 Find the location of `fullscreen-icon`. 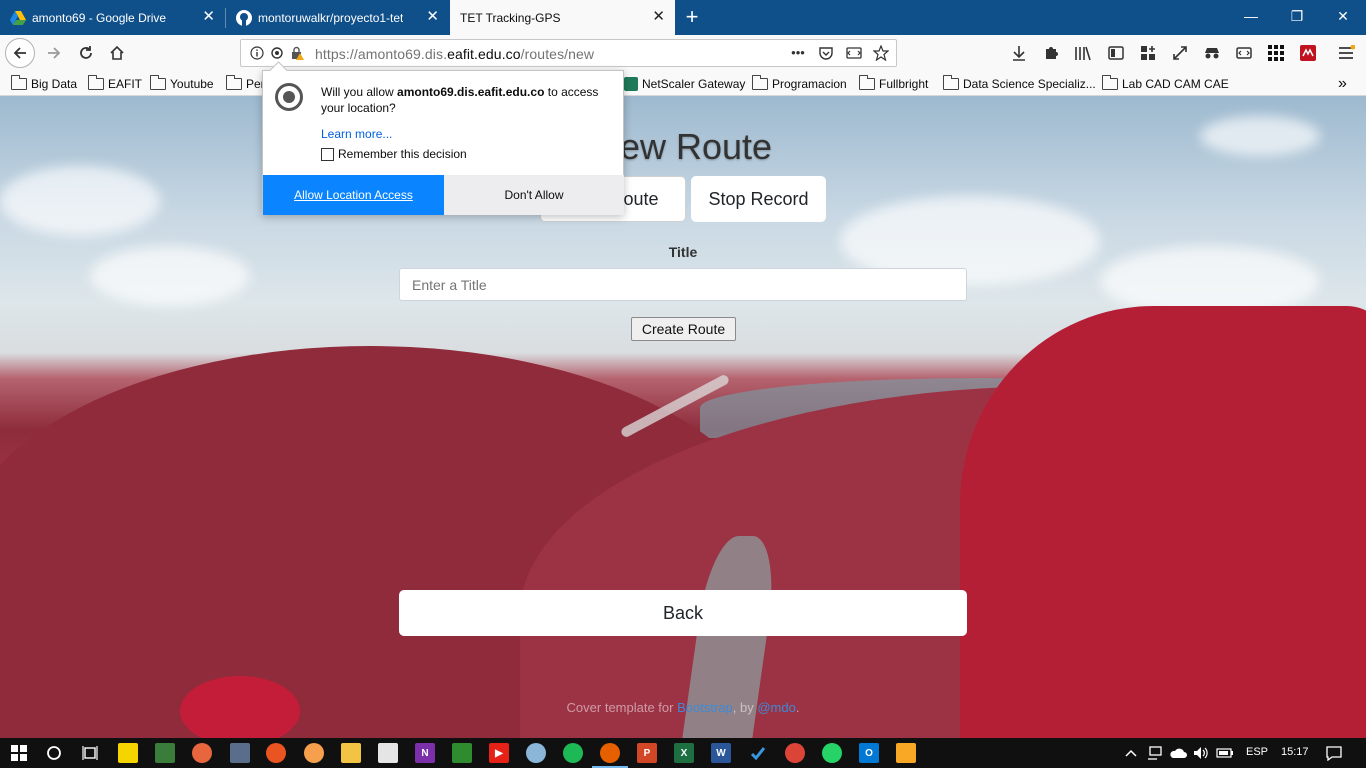

fullscreen-icon is located at coordinates (1180, 53).